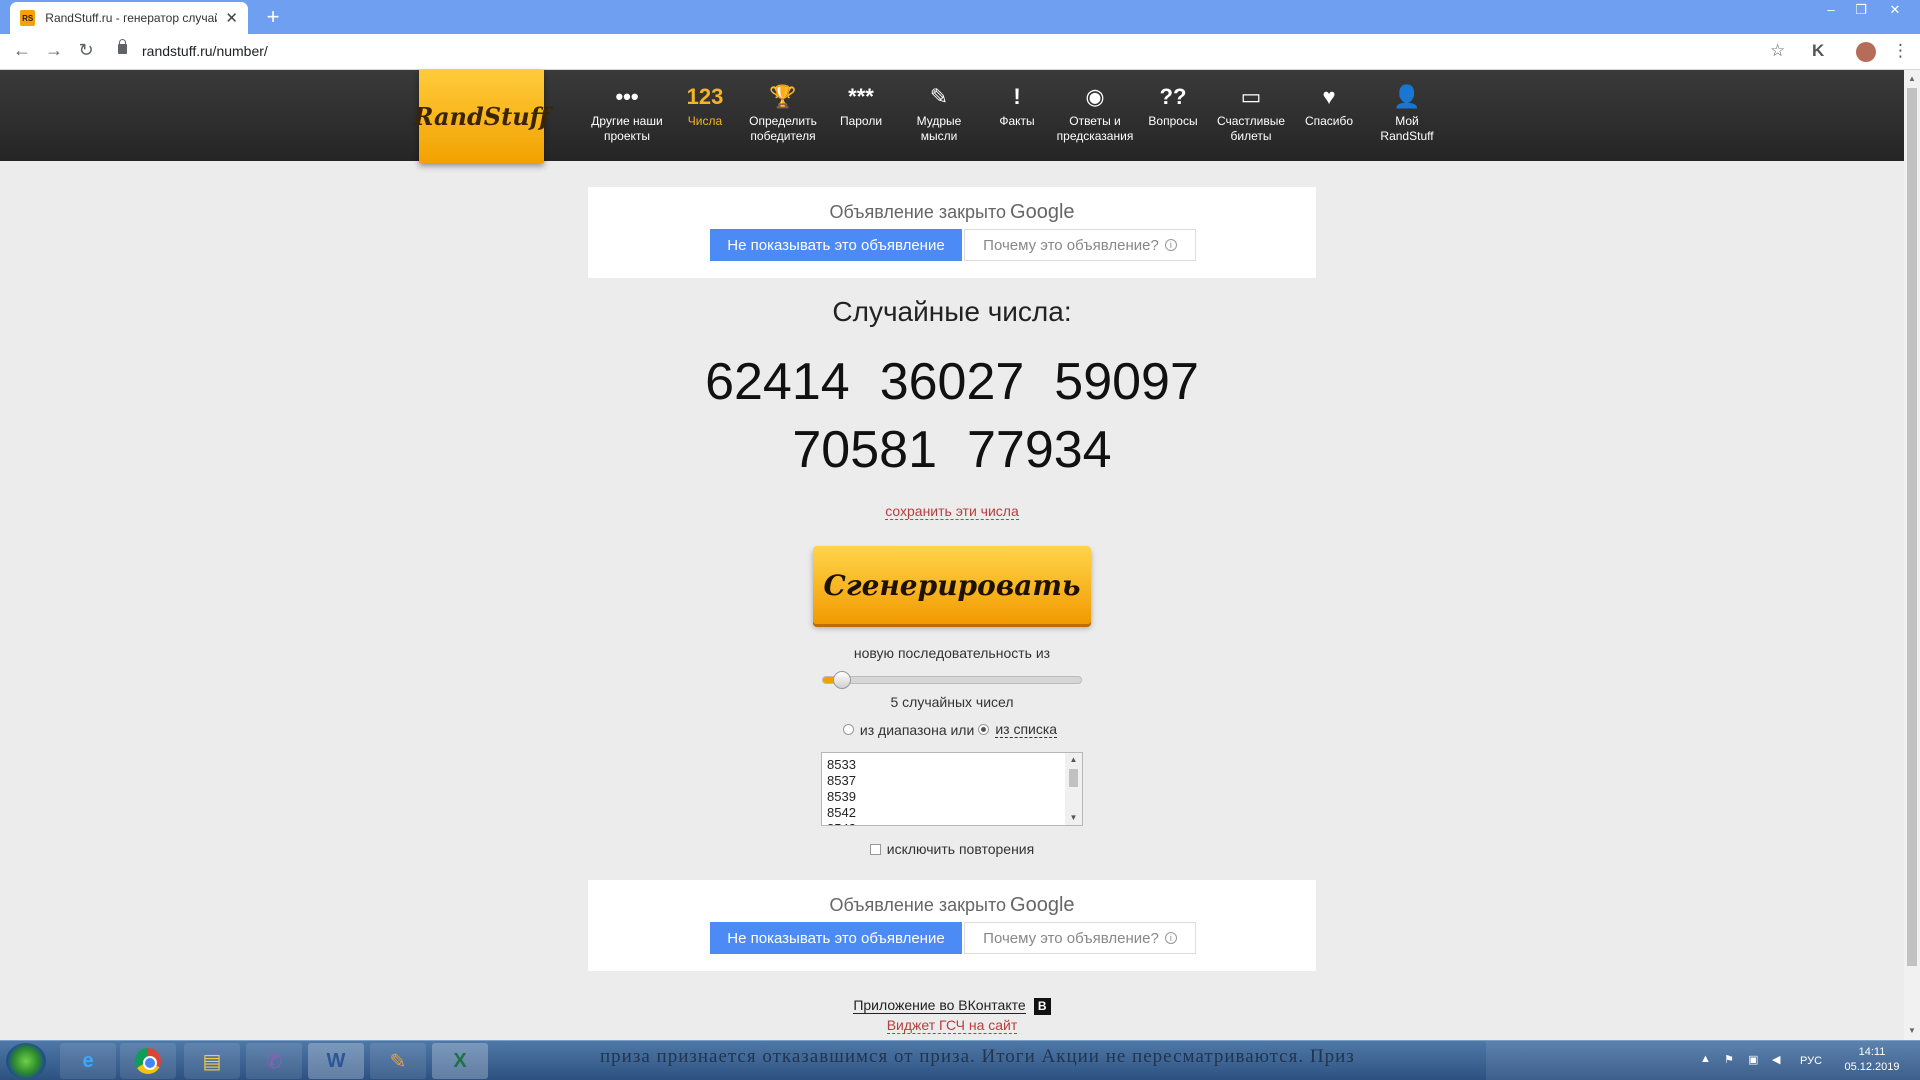  I want to click on scroll-down-icon: ▼, so click(1912, 1030).